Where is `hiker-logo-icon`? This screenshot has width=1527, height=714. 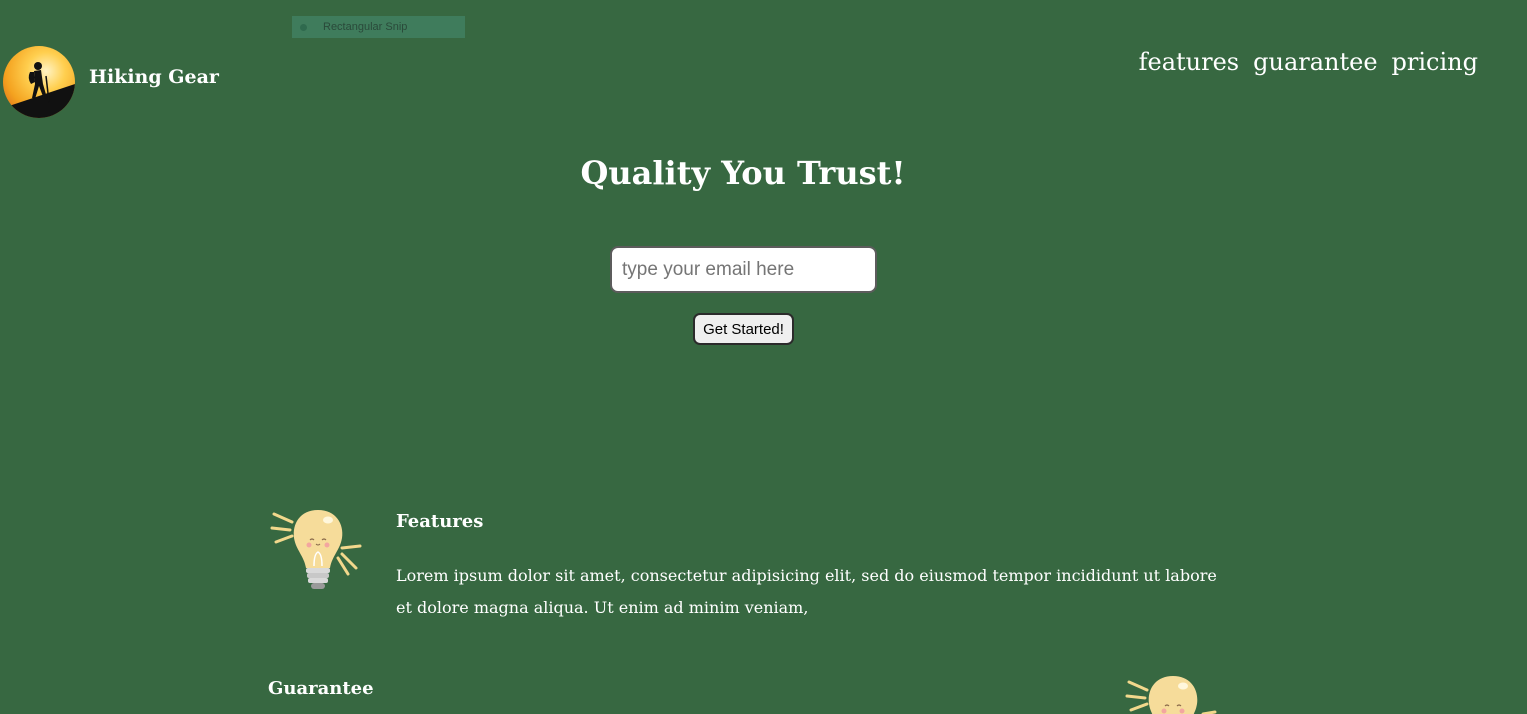
hiker-logo-icon is located at coordinates (39, 82).